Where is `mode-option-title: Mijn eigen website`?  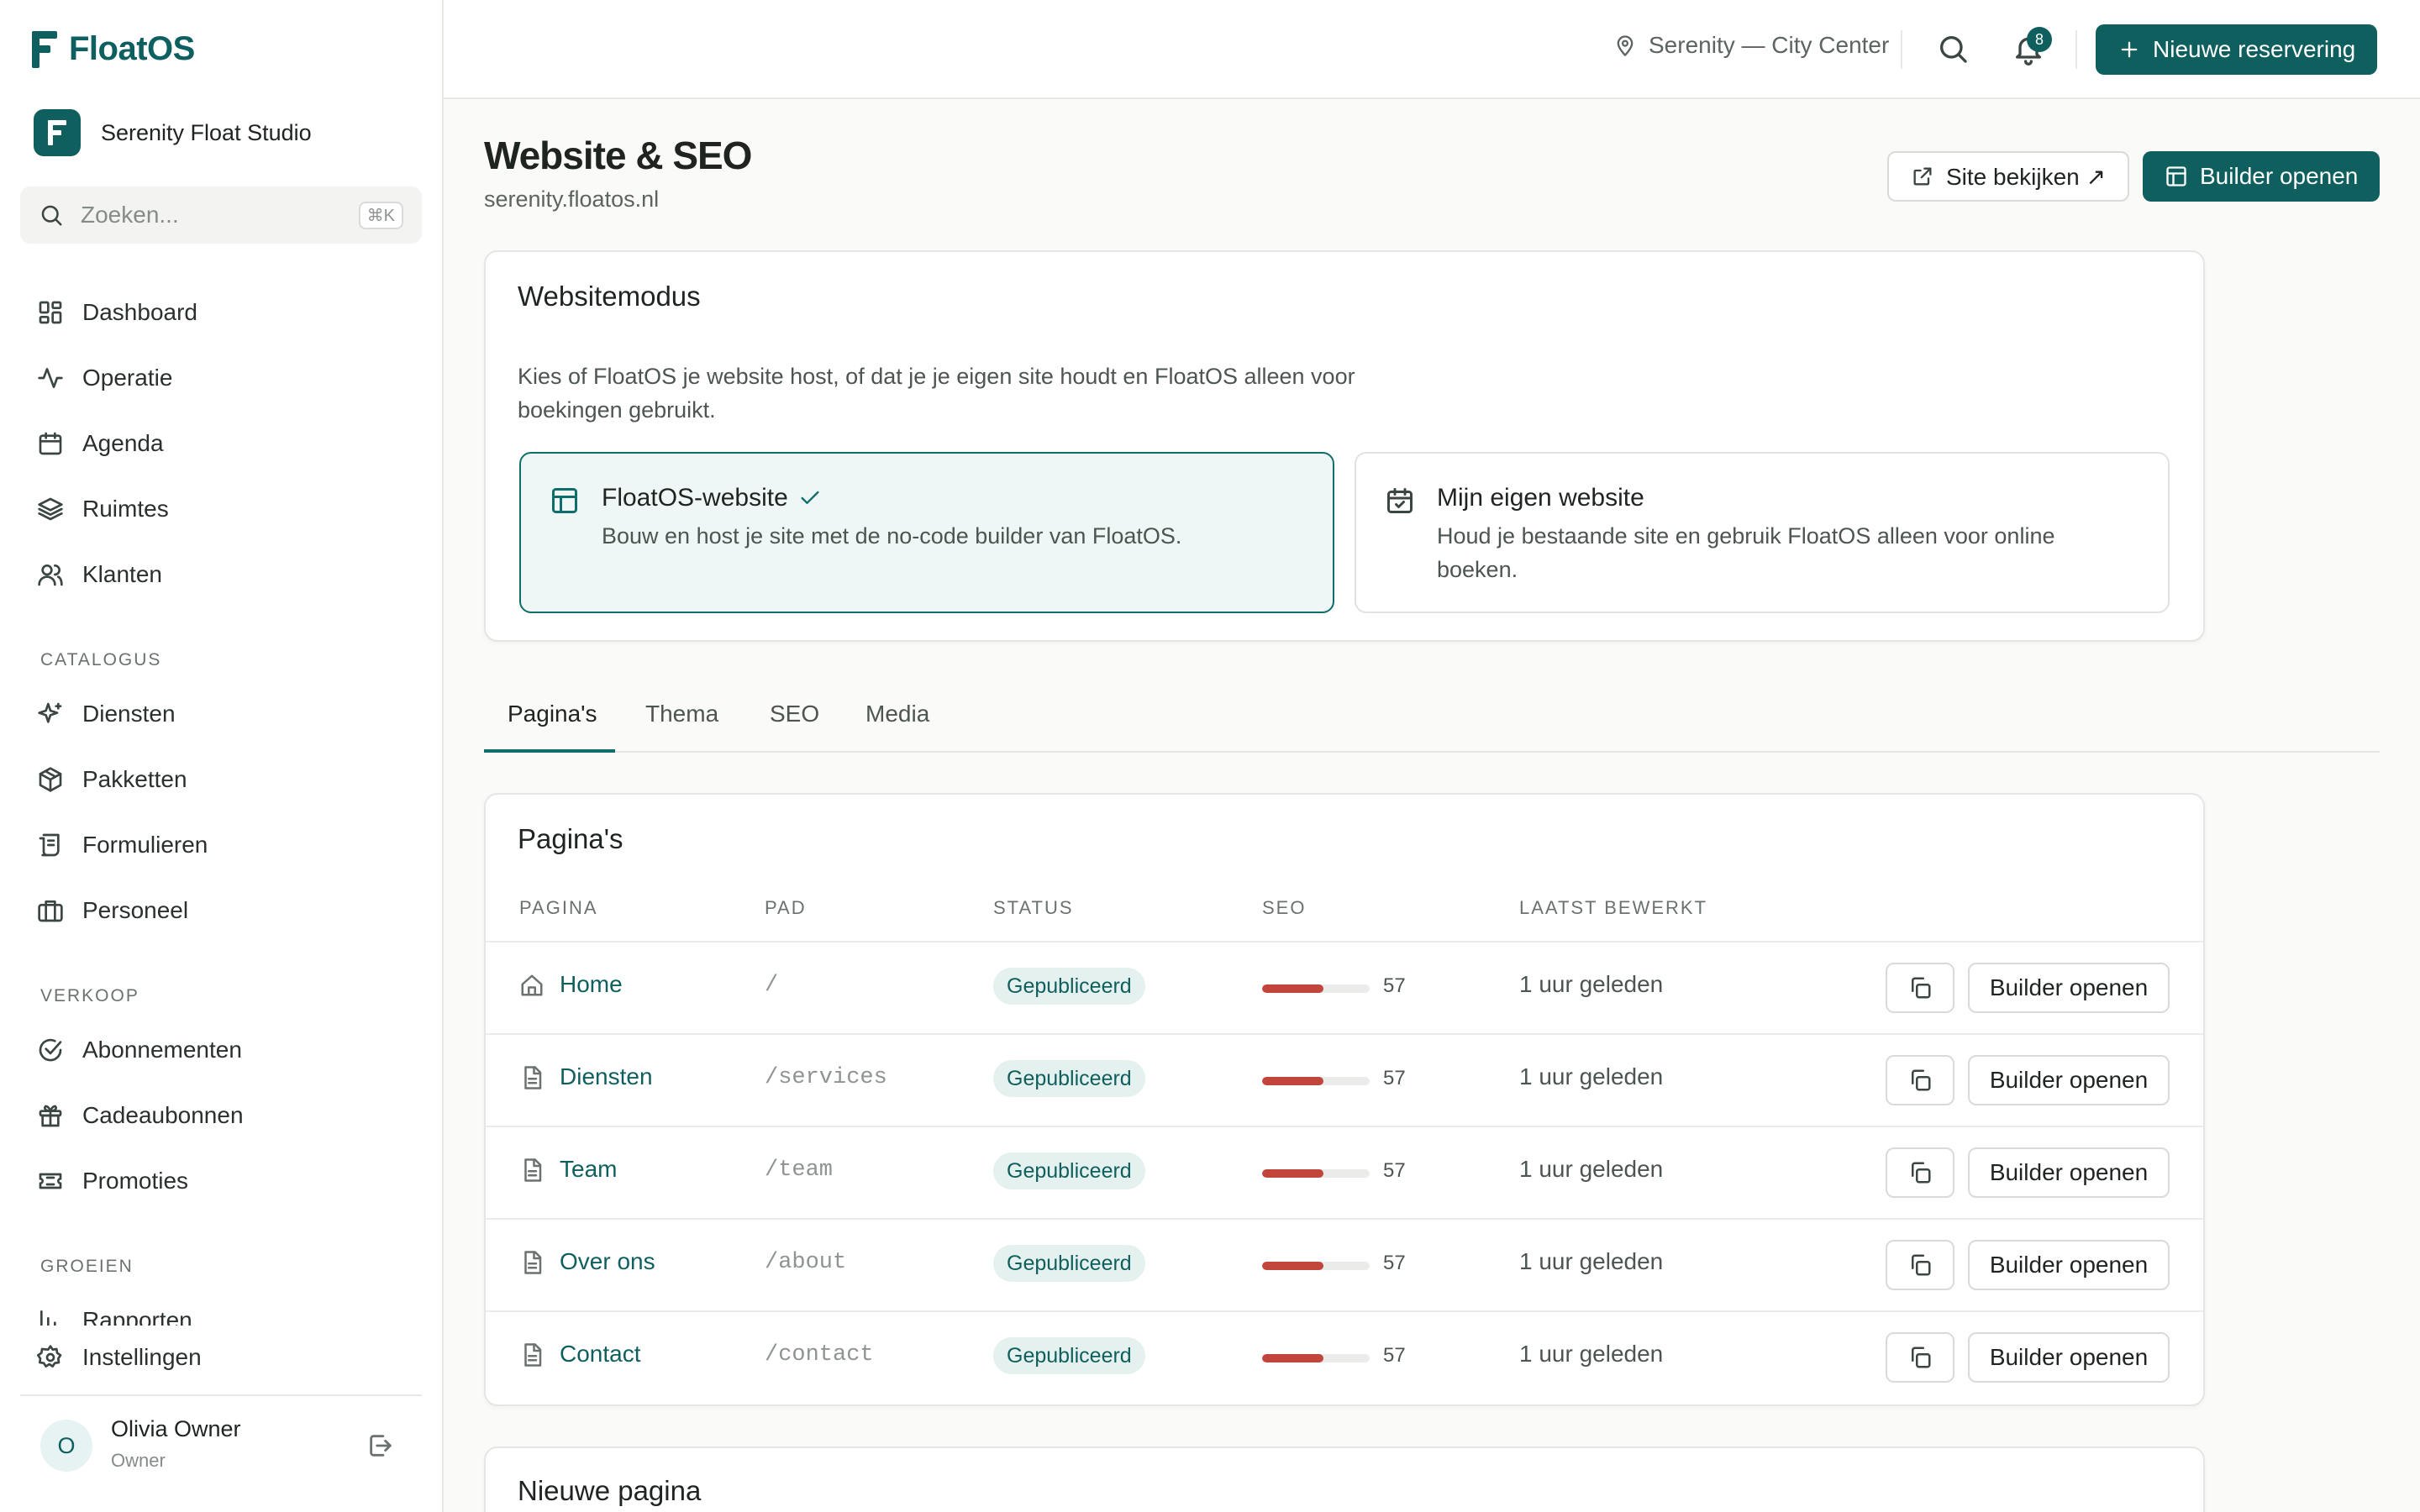 mode-option-title: Mijn eigen website is located at coordinates (1540, 498).